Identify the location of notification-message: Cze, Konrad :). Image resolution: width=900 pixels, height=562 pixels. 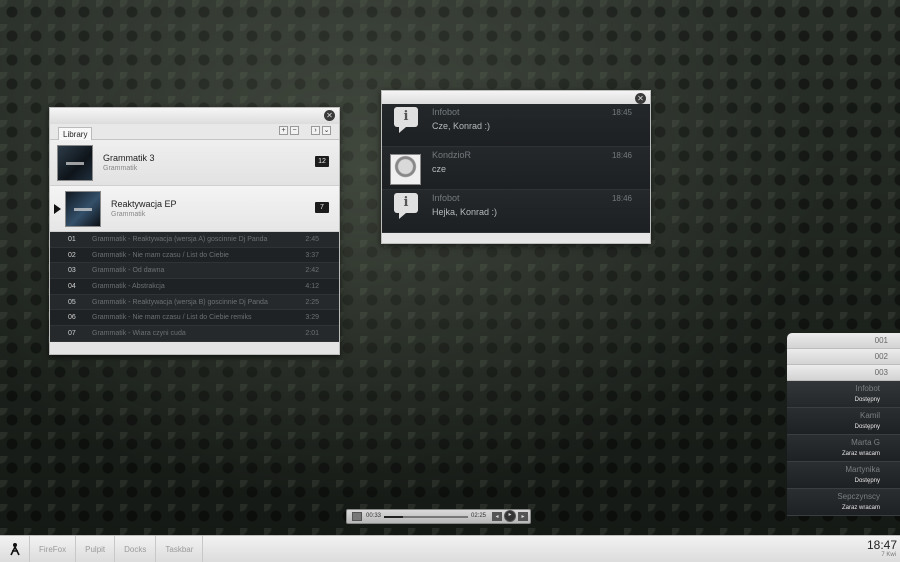
(461, 126).